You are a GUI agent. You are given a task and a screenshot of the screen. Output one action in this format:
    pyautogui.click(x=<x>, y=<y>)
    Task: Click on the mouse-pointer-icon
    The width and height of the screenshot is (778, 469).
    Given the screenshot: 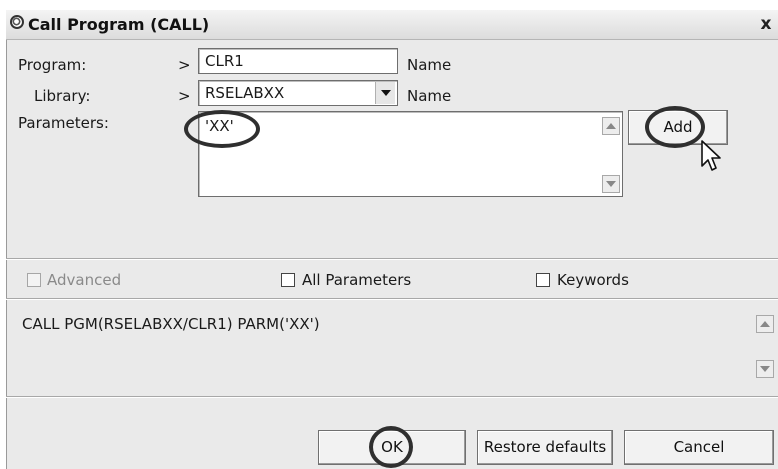 What is the action you would take?
    pyautogui.click(x=711, y=155)
    